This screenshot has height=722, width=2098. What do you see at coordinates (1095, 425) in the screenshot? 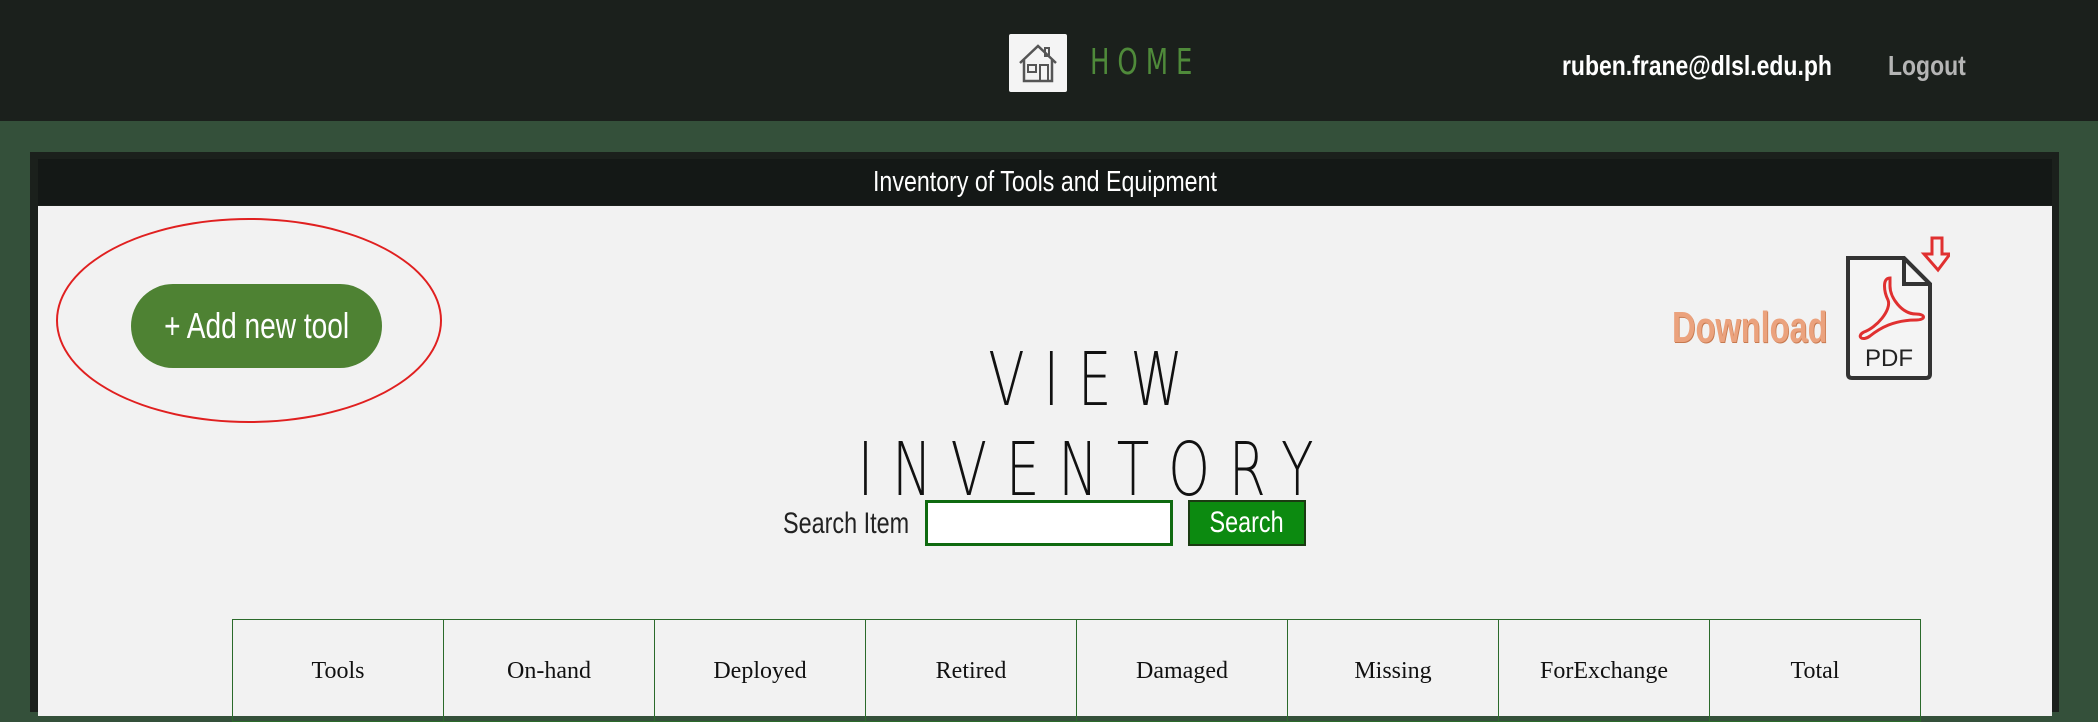
I see `page-heading: VIEW INVENTORY` at bounding box center [1095, 425].